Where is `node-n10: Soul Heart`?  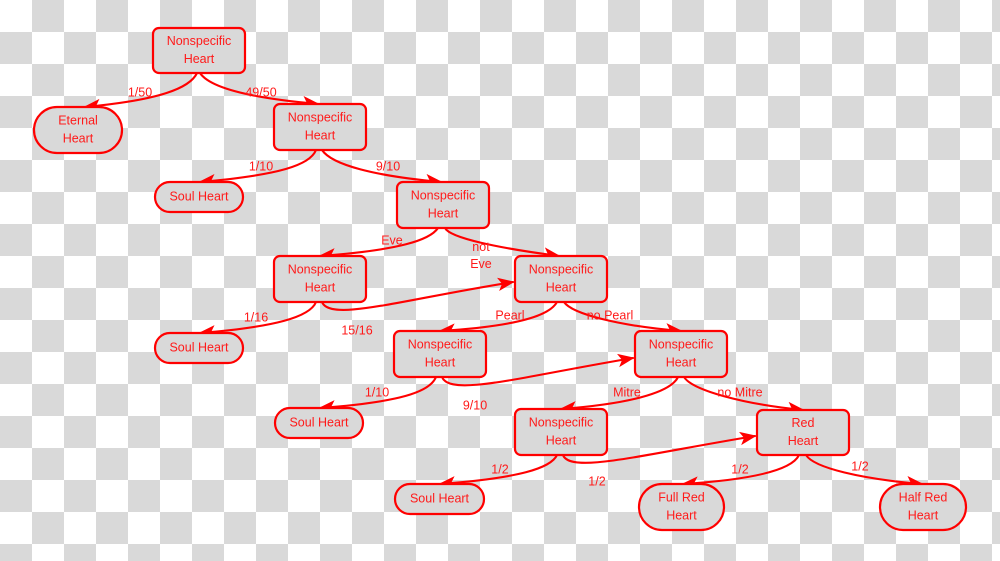
node-n10: Soul Heart is located at coordinates (319, 423).